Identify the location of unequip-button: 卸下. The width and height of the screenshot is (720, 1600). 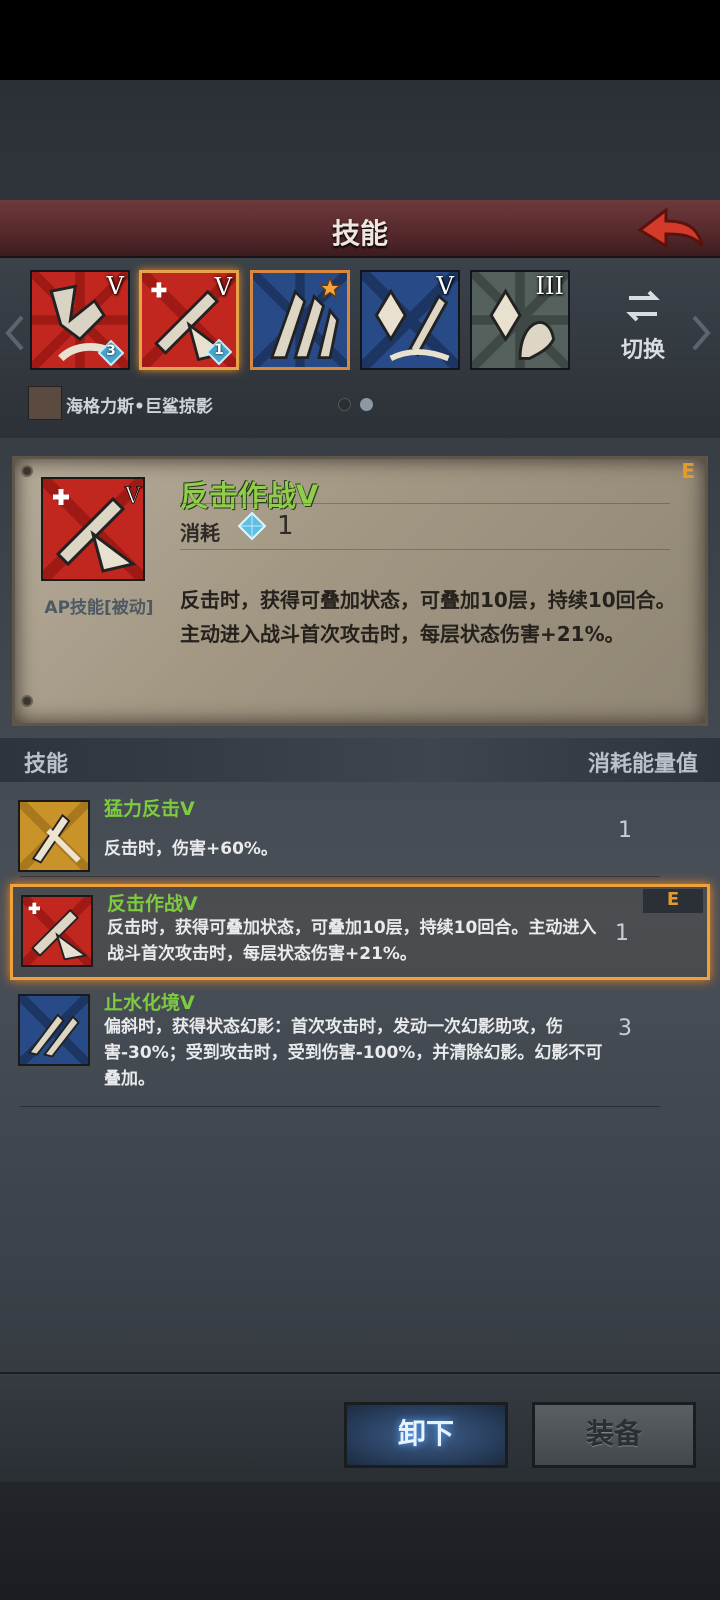
(426, 1435).